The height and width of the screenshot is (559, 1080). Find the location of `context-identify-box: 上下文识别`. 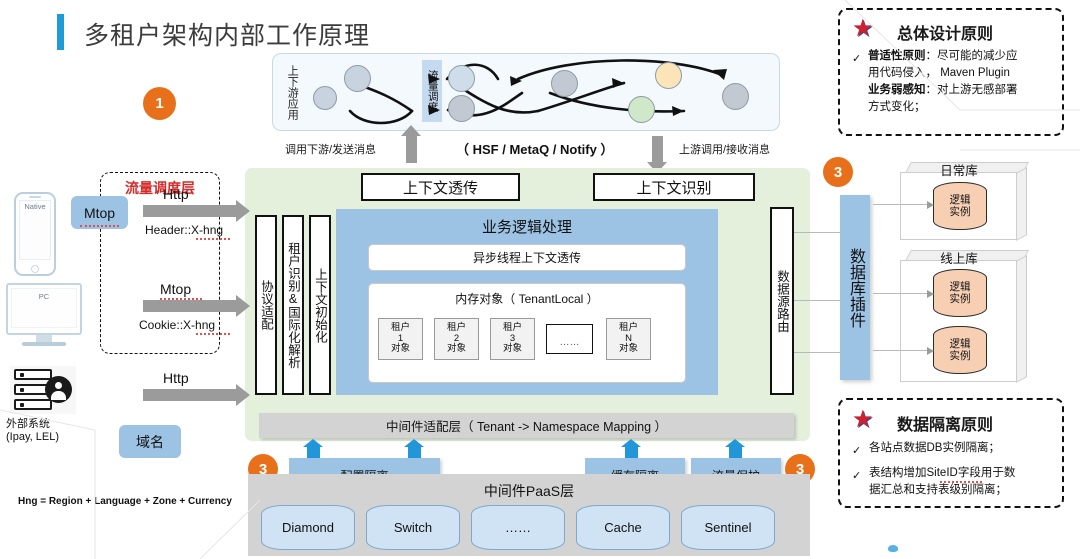

context-identify-box: 上下文识别 is located at coordinates (674, 187).